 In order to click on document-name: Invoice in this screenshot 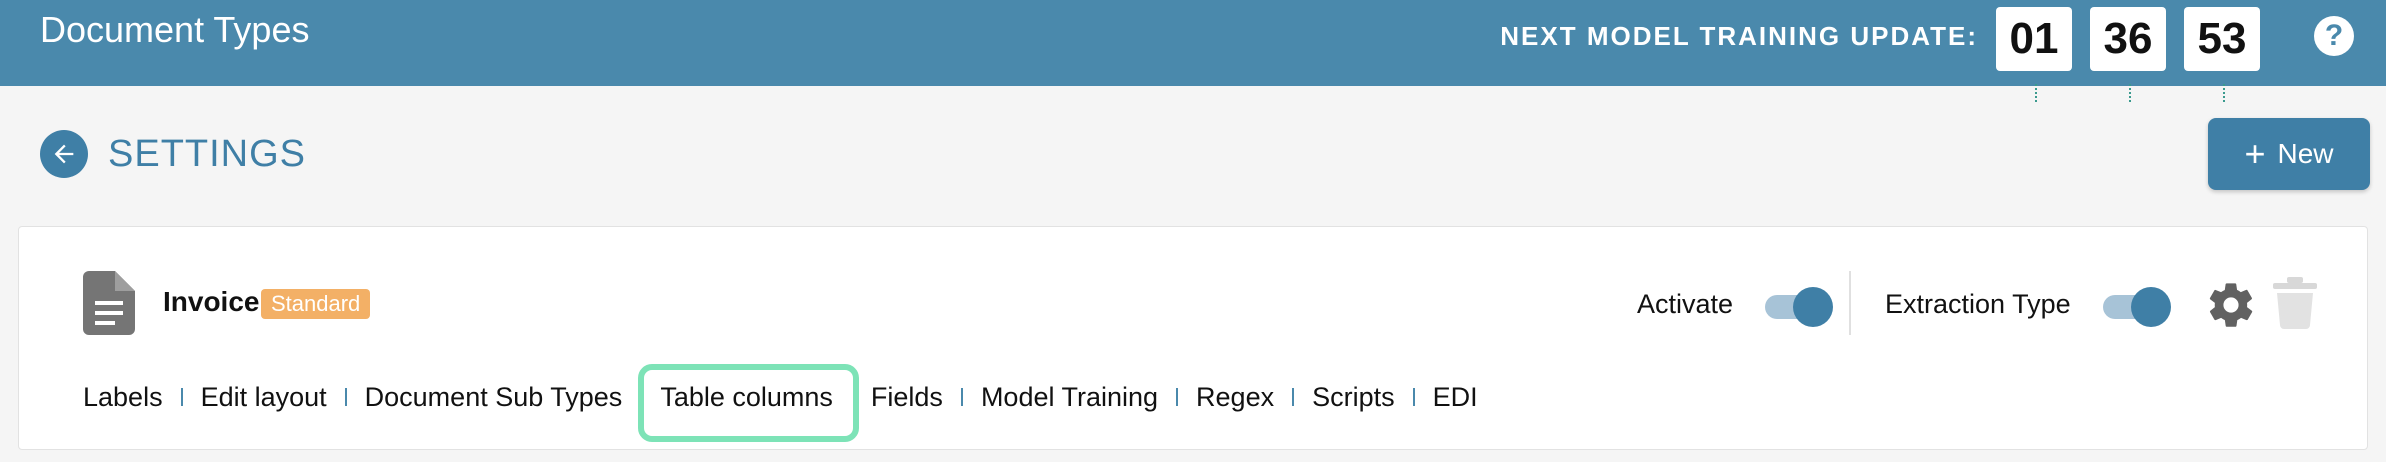, I will do `click(211, 301)`.